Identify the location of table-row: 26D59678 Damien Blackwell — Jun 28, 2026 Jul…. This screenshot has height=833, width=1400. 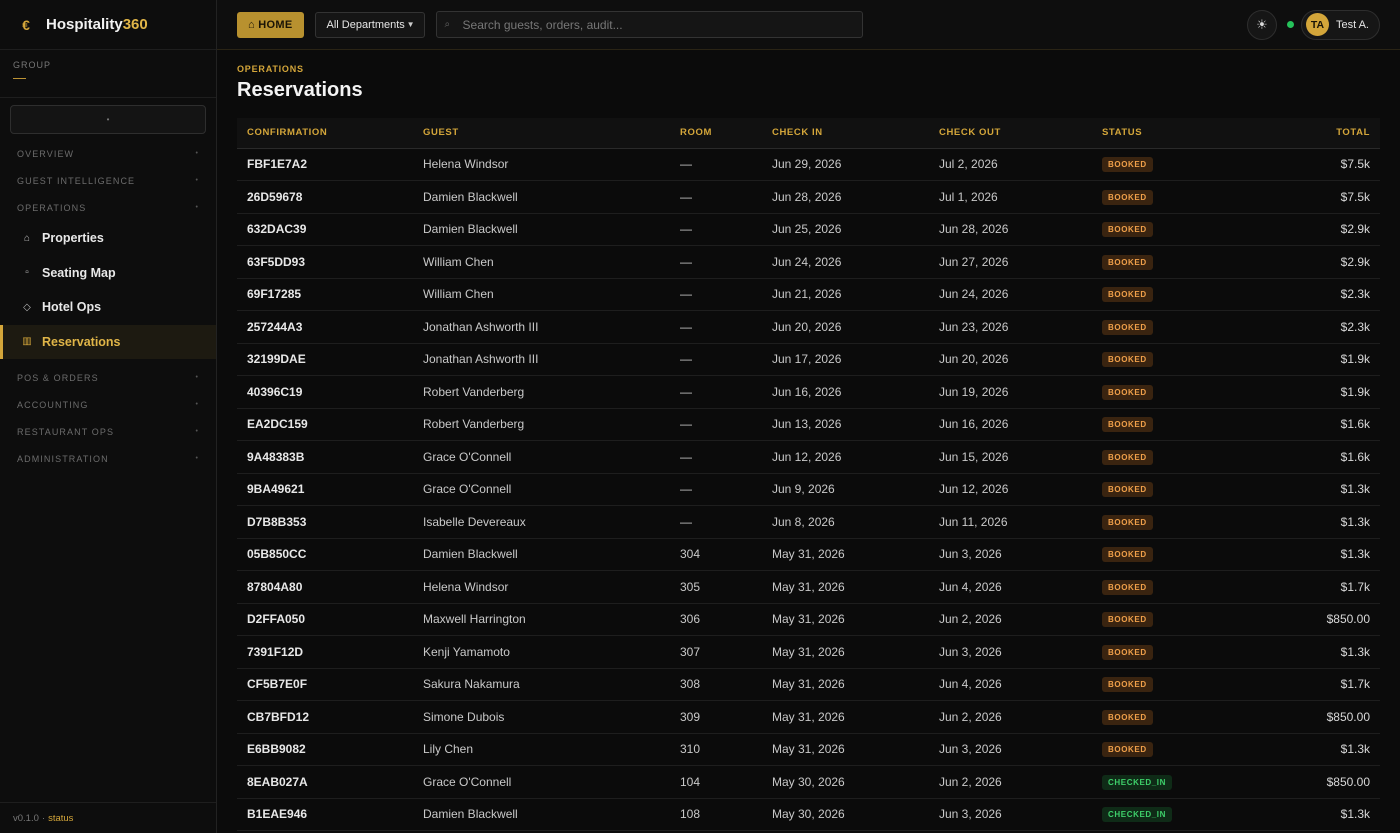
(808, 197).